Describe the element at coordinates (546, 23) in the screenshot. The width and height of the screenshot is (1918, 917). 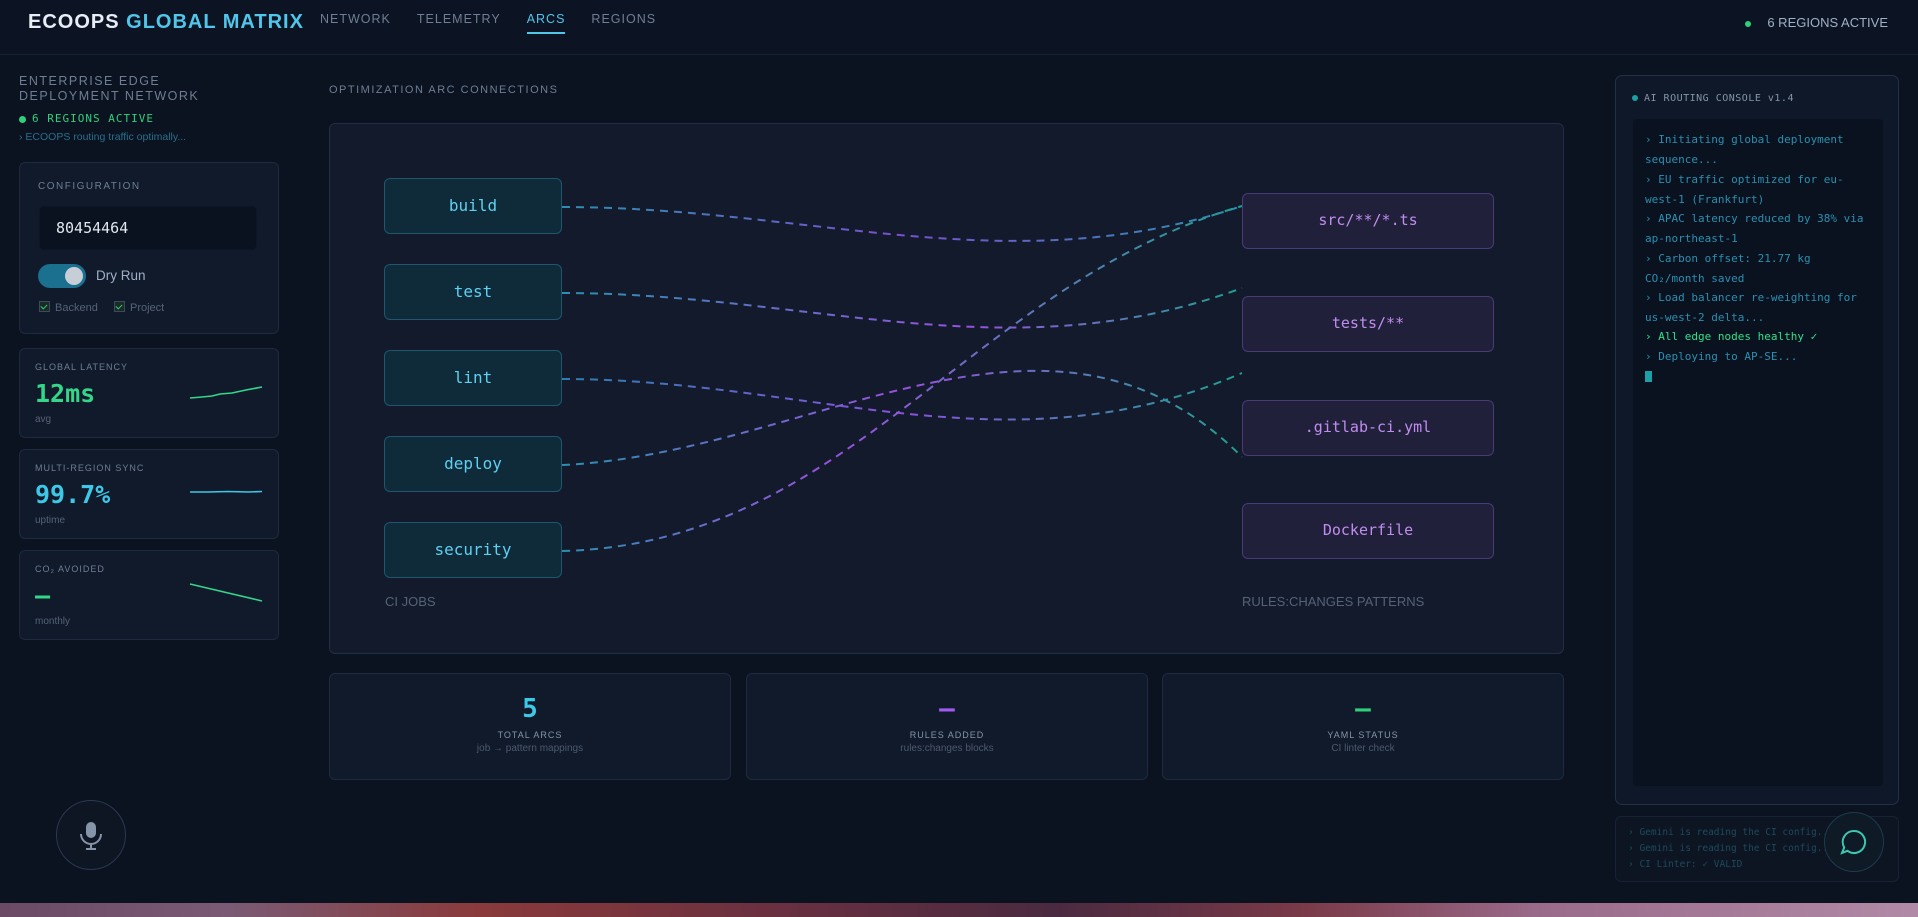
I see `tab-arcs: ARCS` at that location.